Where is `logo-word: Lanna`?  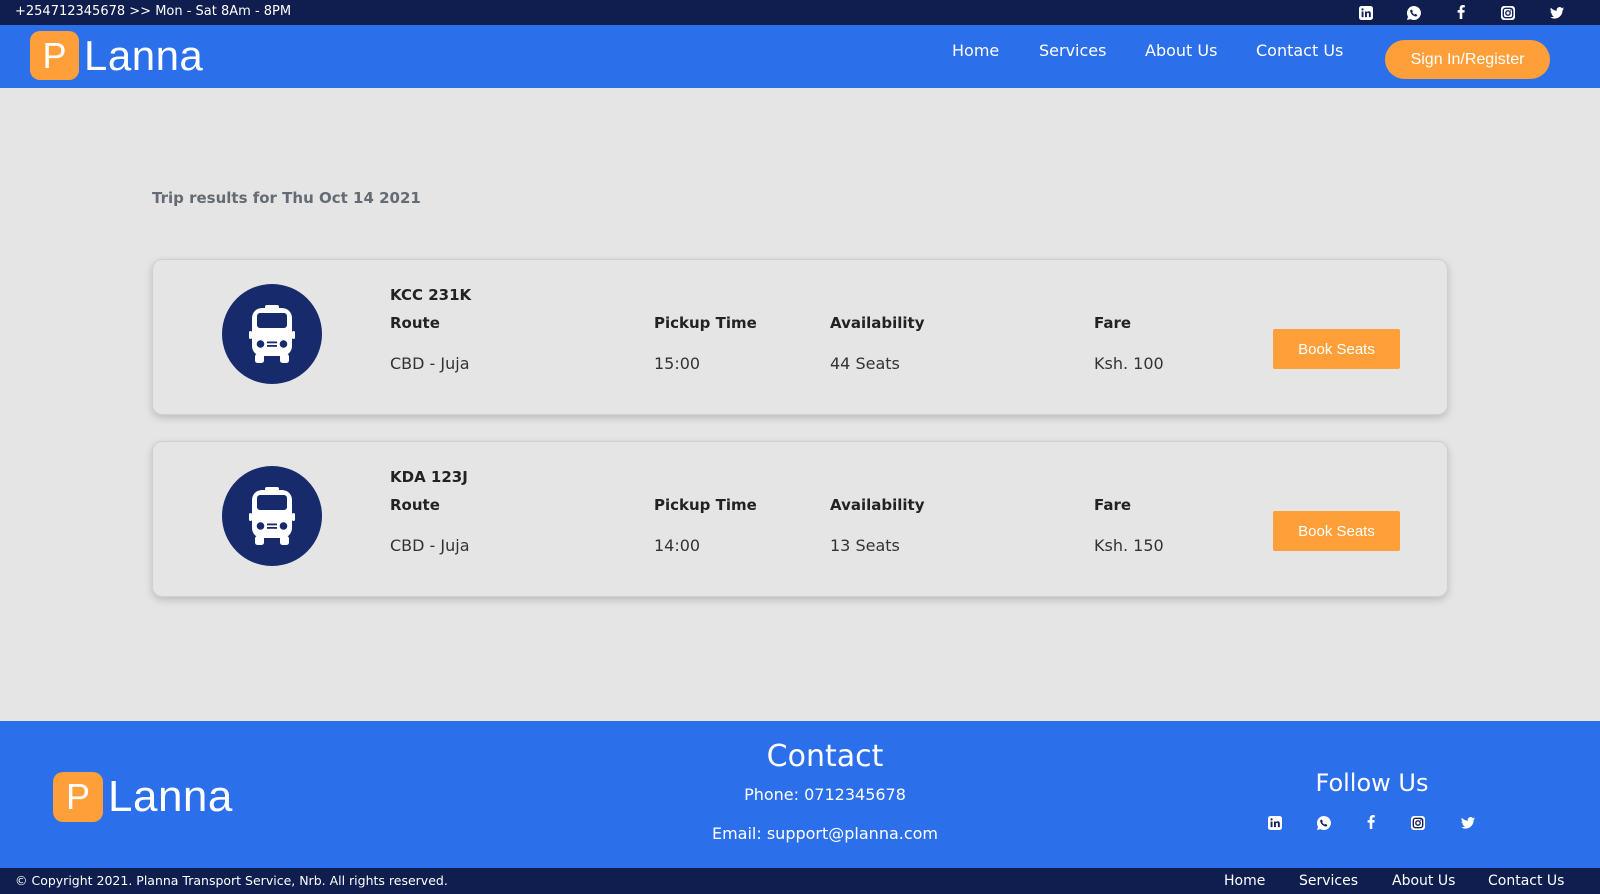
logo-word: Lanna is located at coordinates (144, 55).